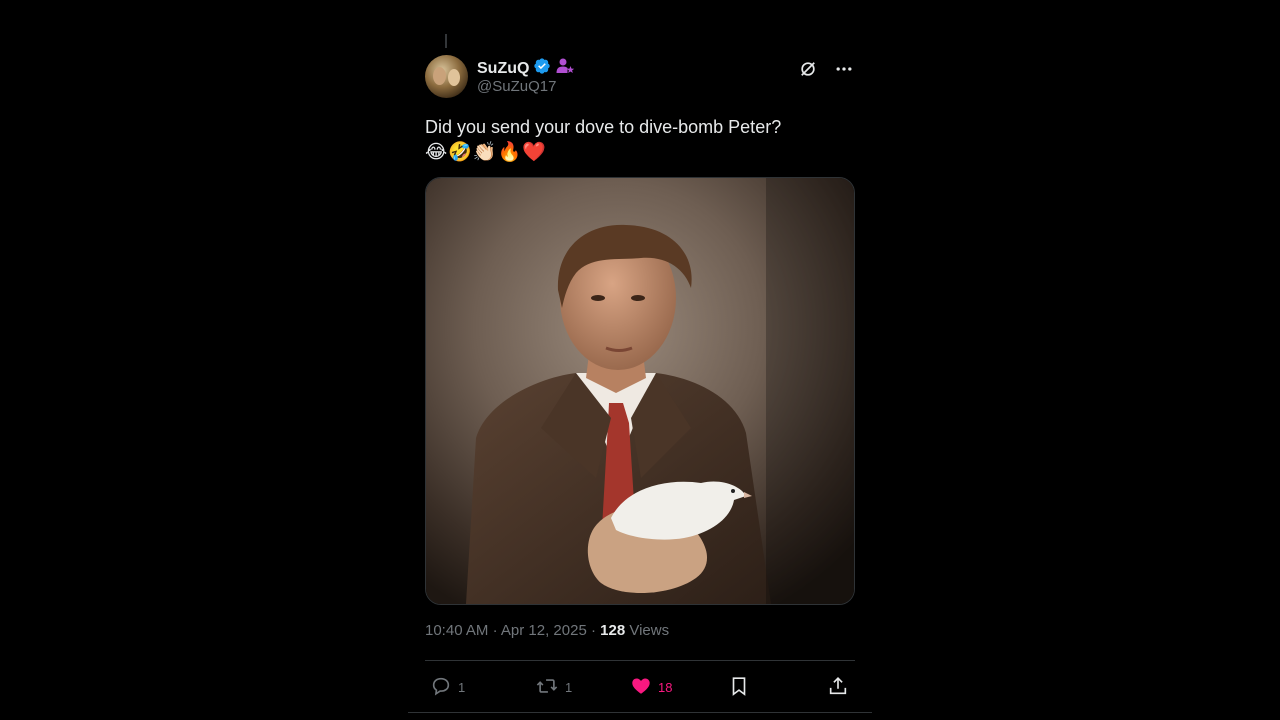  What do you see at coordinates (844, 69) in the screenshot?
I see `more-options-icon` at bounding box center [844, 69].